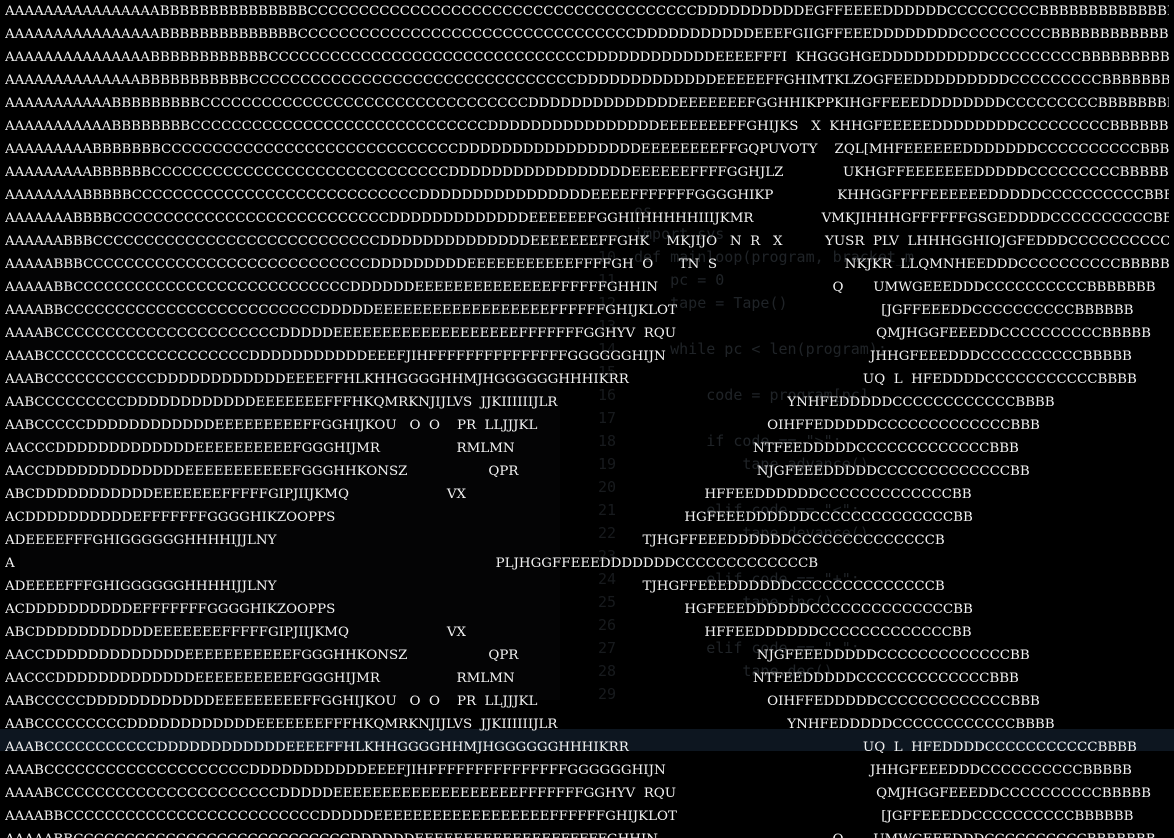 Image resolution: width=1174 pixels, height=838 pixels. What do you see at coordinates (412, 563) in the screenshot?
I see `ascii-art-line: A PLJHGGFFEEEDDDDDDDCCCCCCCCCCCCCB` at bounding box center [412, 563].